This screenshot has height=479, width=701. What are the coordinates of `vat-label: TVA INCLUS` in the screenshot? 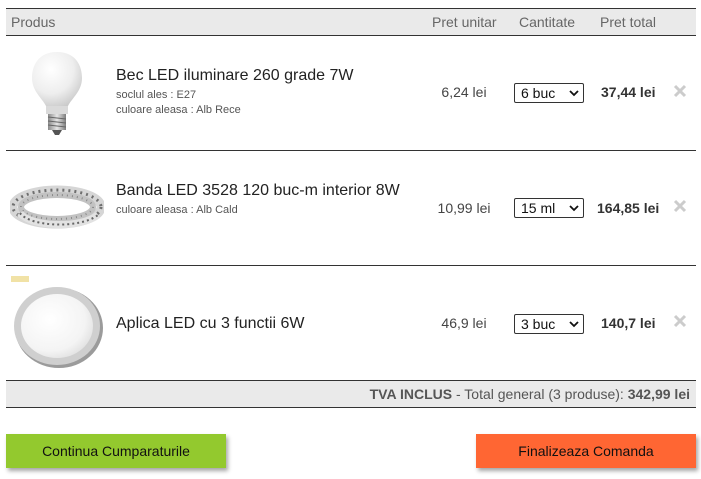 It's located at (411, 394).